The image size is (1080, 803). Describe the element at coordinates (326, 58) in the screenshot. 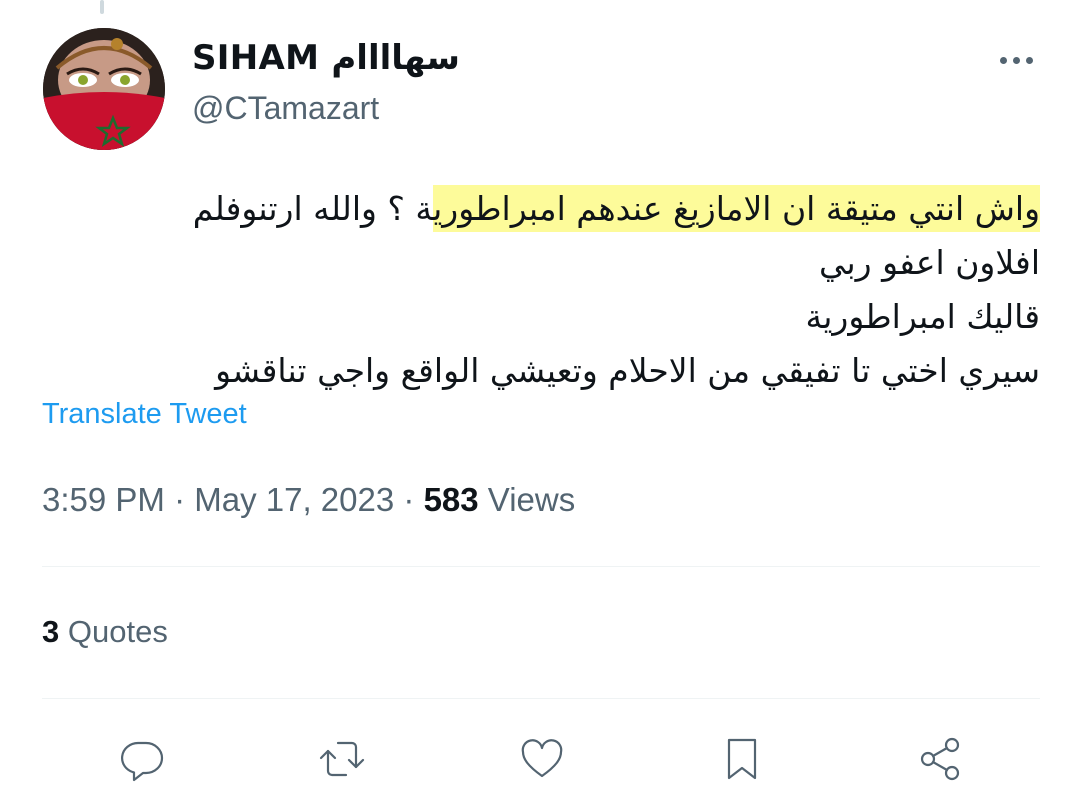

I see `author-display-name: SIHAM سهاااام` at that location.